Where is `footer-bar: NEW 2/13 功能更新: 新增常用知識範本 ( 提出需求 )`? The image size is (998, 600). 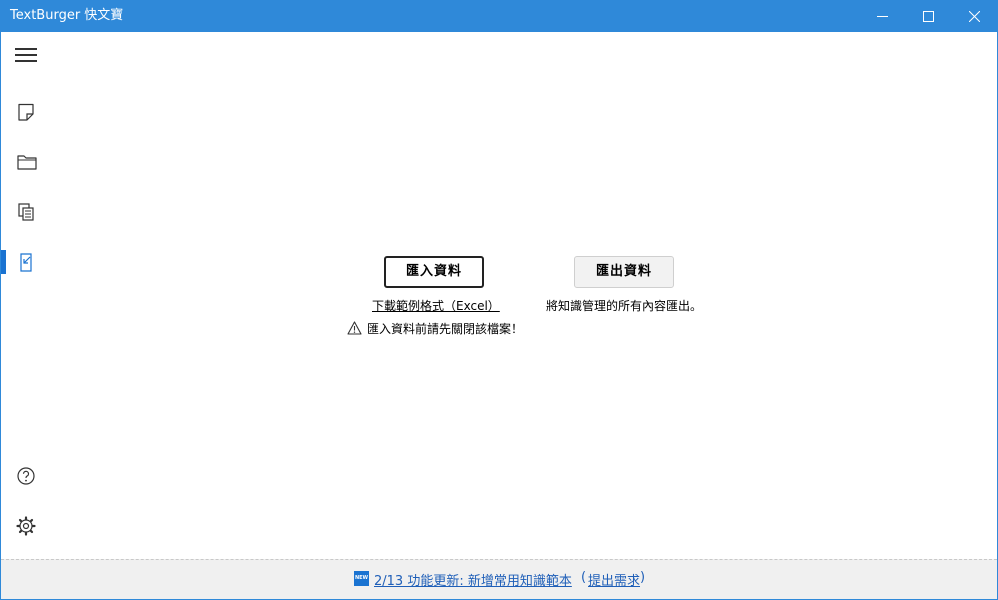 footer-bar: NEW 2/13 功能更新: 新增常用知識範本 ( 提出需求 ) is located at coordinates (499, 579).